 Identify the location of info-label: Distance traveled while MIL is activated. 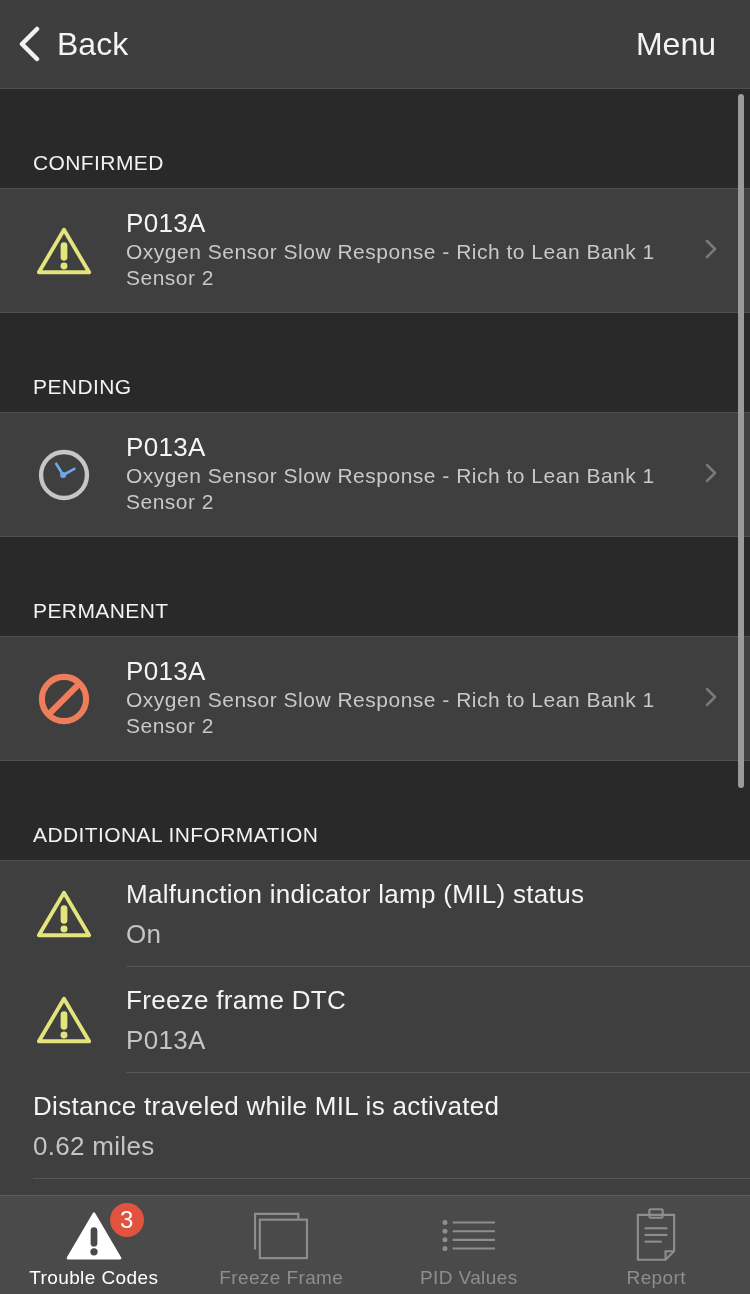
(266, 1106).